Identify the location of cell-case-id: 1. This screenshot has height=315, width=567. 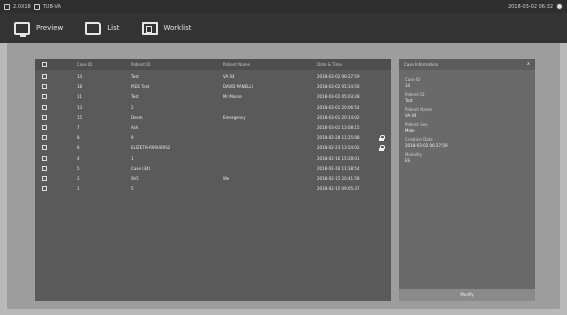
(78, 189).